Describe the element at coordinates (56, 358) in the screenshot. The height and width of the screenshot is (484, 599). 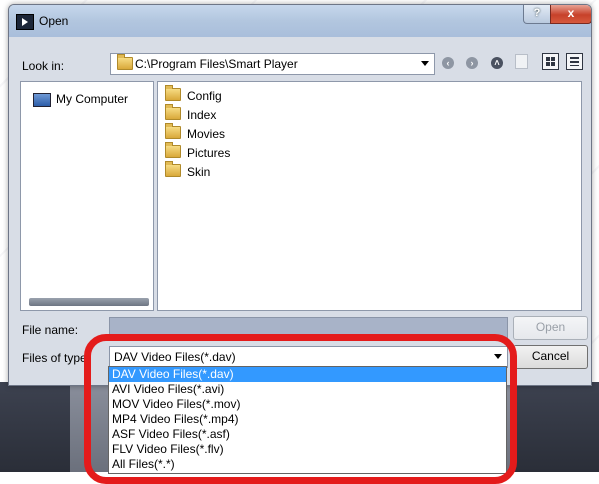
I see `files-of-type-label: Files of type:` at that location.